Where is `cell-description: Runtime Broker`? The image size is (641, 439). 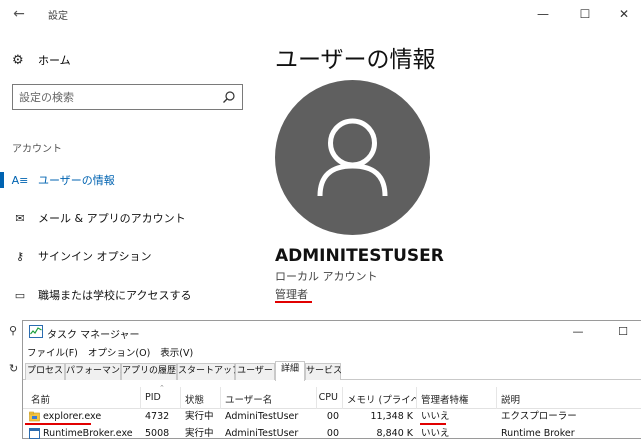 cell-description: Runtime Broker is located at coordinates (538, 433).